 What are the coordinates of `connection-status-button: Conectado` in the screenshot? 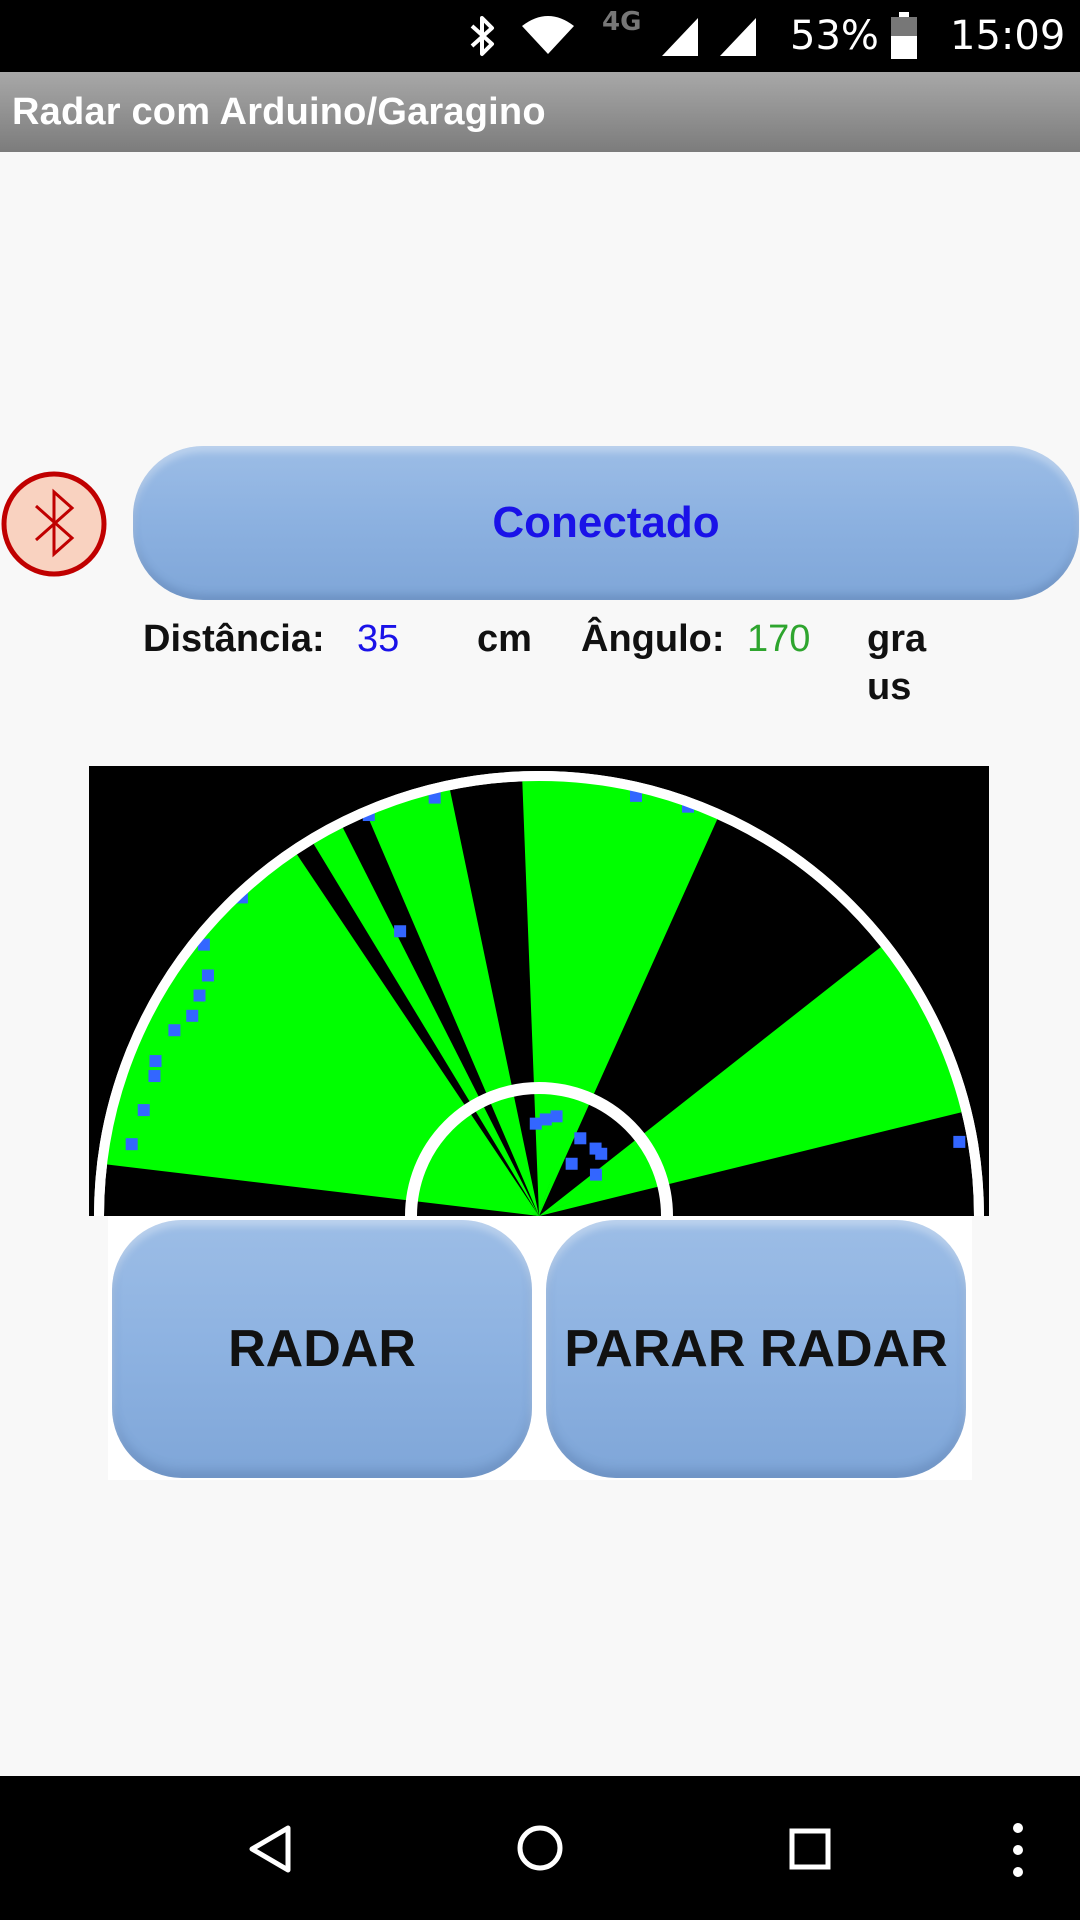 It's located at (606, 523).